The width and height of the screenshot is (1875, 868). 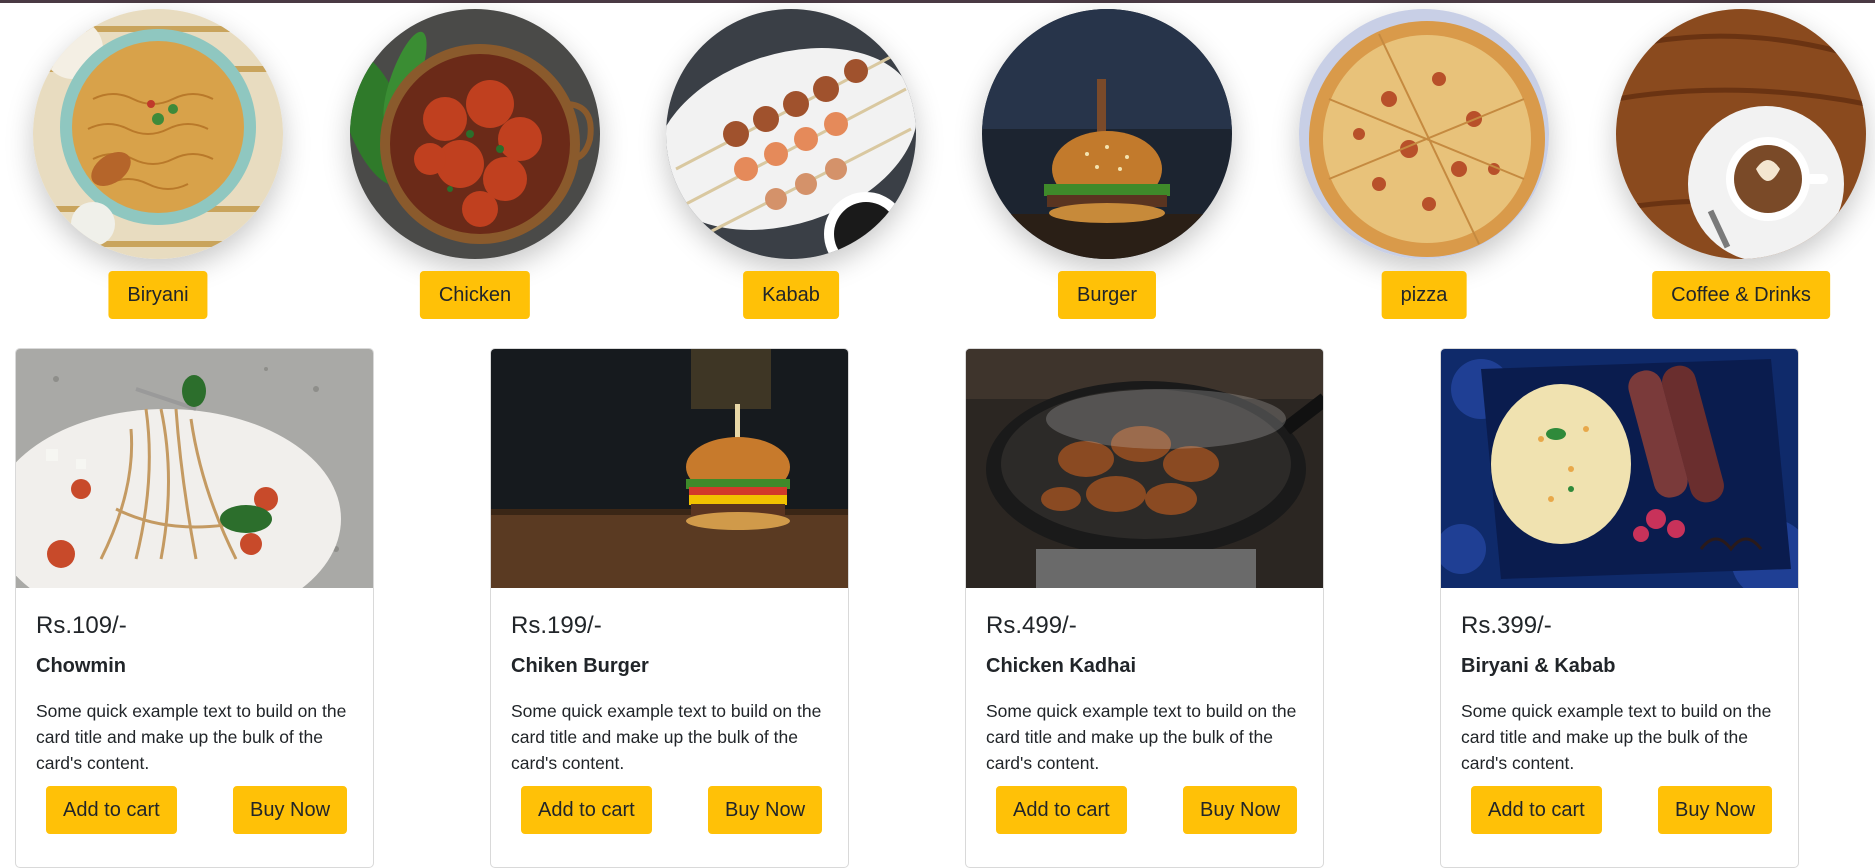 I want to click on category-pizza: pizza, so click(x=1424, y=164).